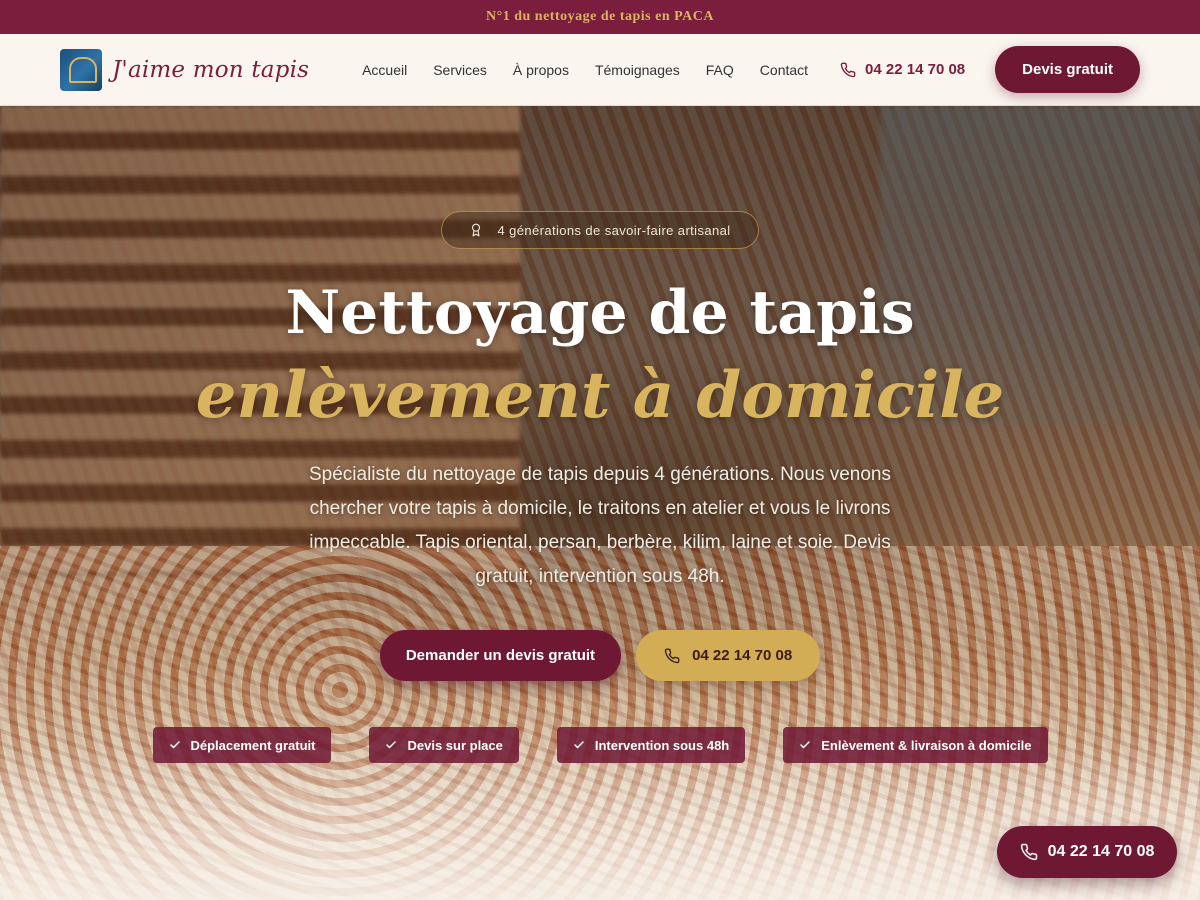  I want to click on feature-enlevement: Enlèvement & livraison à domicile, so click(915, 745).